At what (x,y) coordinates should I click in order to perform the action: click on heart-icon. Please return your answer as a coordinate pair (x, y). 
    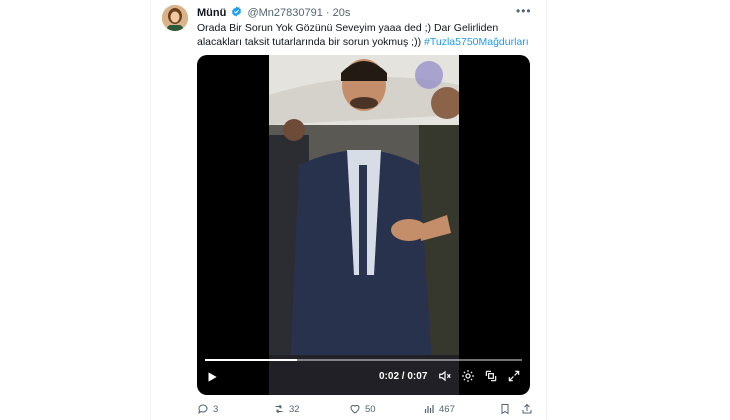
    Looking at the image, I should click on (355, 409).